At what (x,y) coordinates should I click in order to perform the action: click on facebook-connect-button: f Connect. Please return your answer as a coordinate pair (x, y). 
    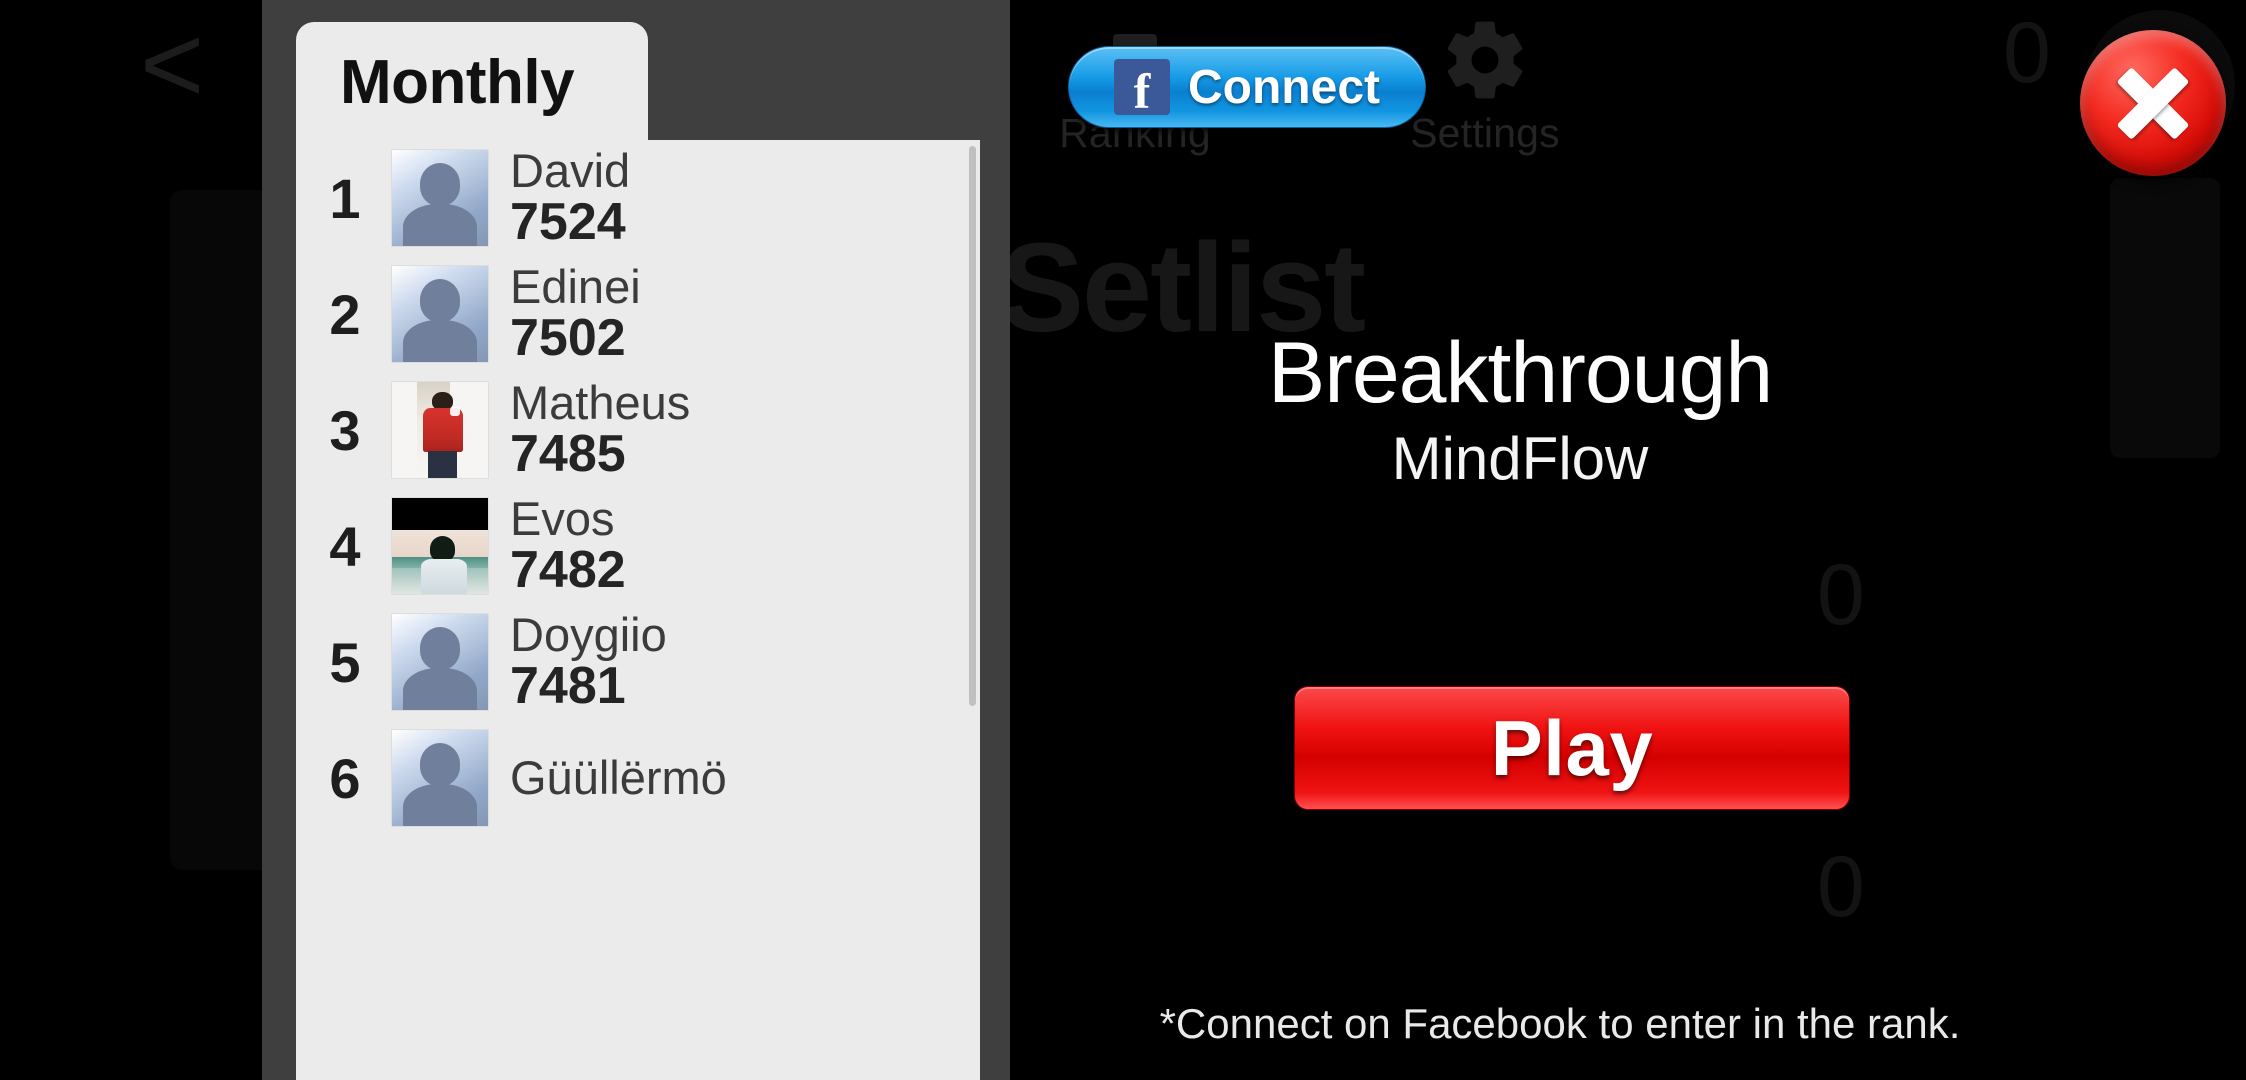
    Looking at the image, I should click on (1247, 87).